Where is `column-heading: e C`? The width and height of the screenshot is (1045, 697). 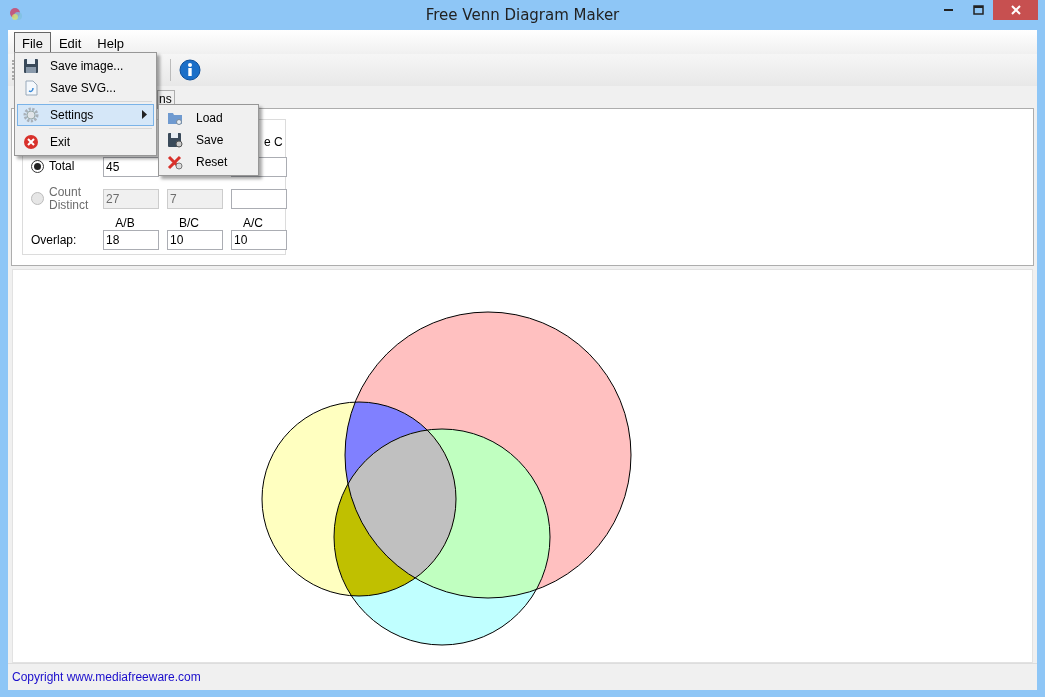 column-heading: e C is located at coordinates (273, 141).